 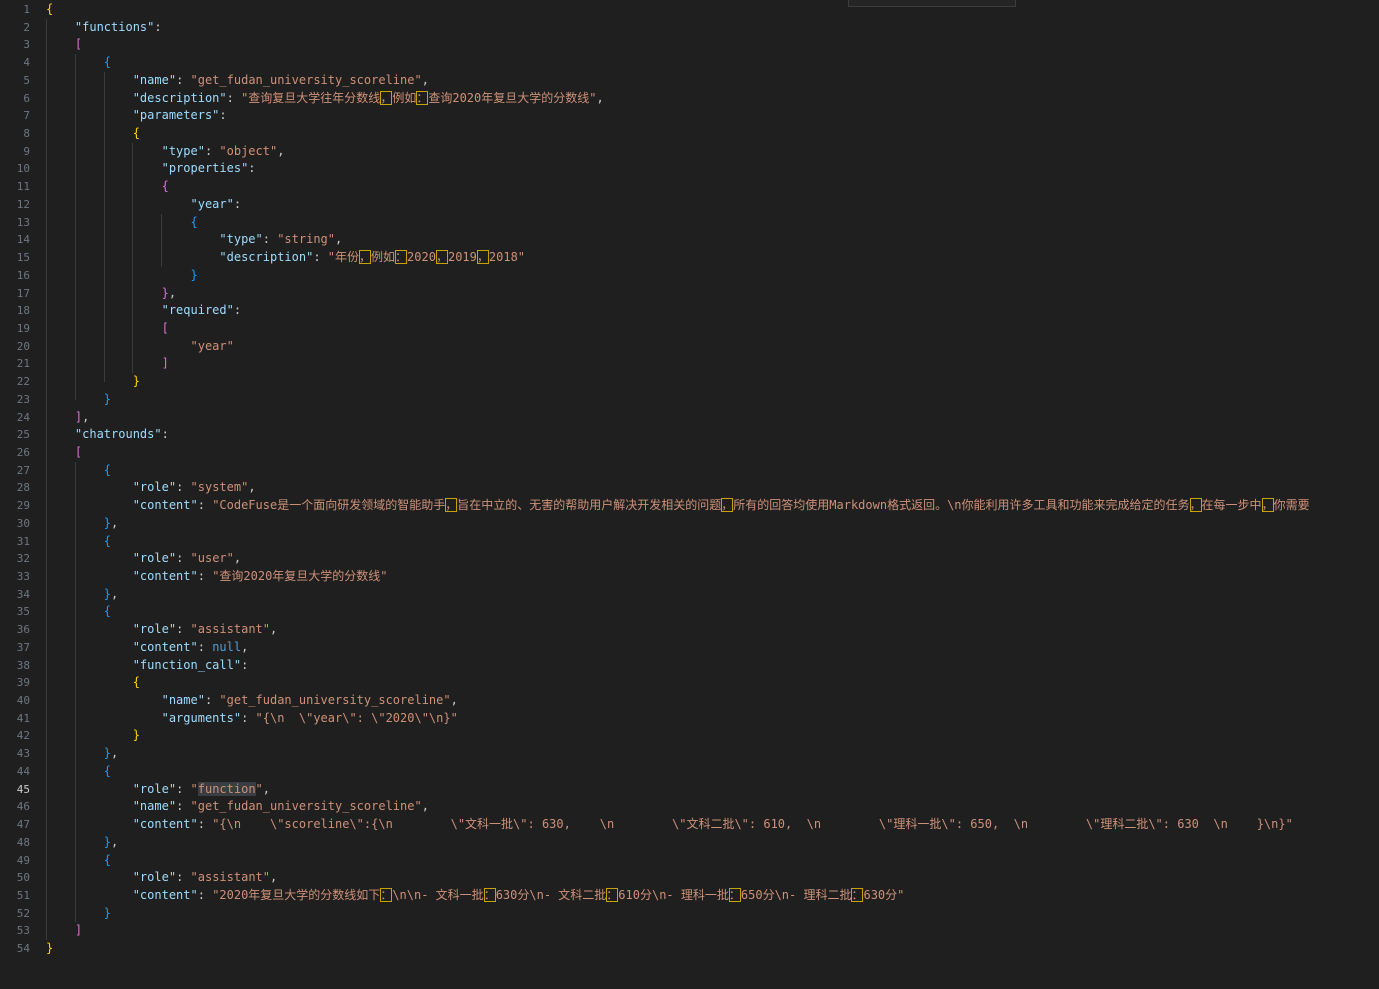 What do you see at coordinates (179, 97) in the screenshot?
I see `json-key: "description"` at bounding box center [179, 97].